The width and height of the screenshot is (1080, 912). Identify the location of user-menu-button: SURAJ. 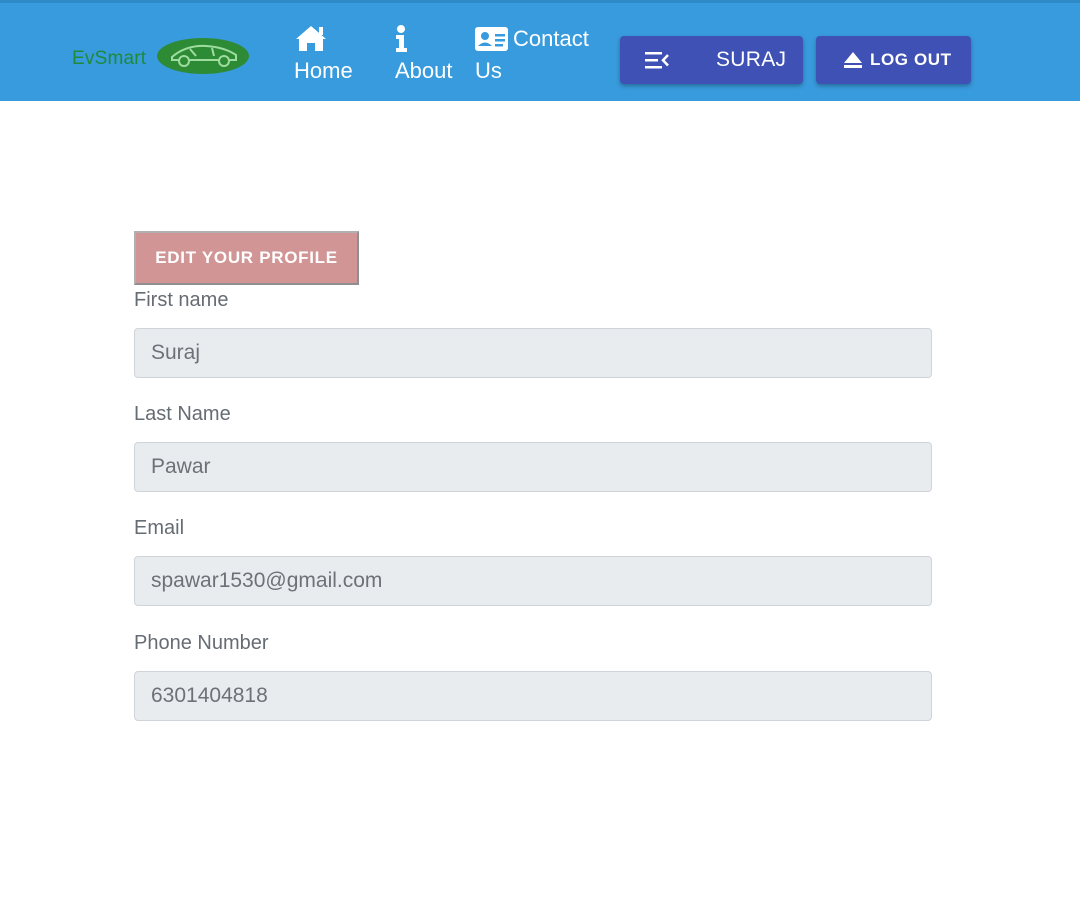
(711, 60).